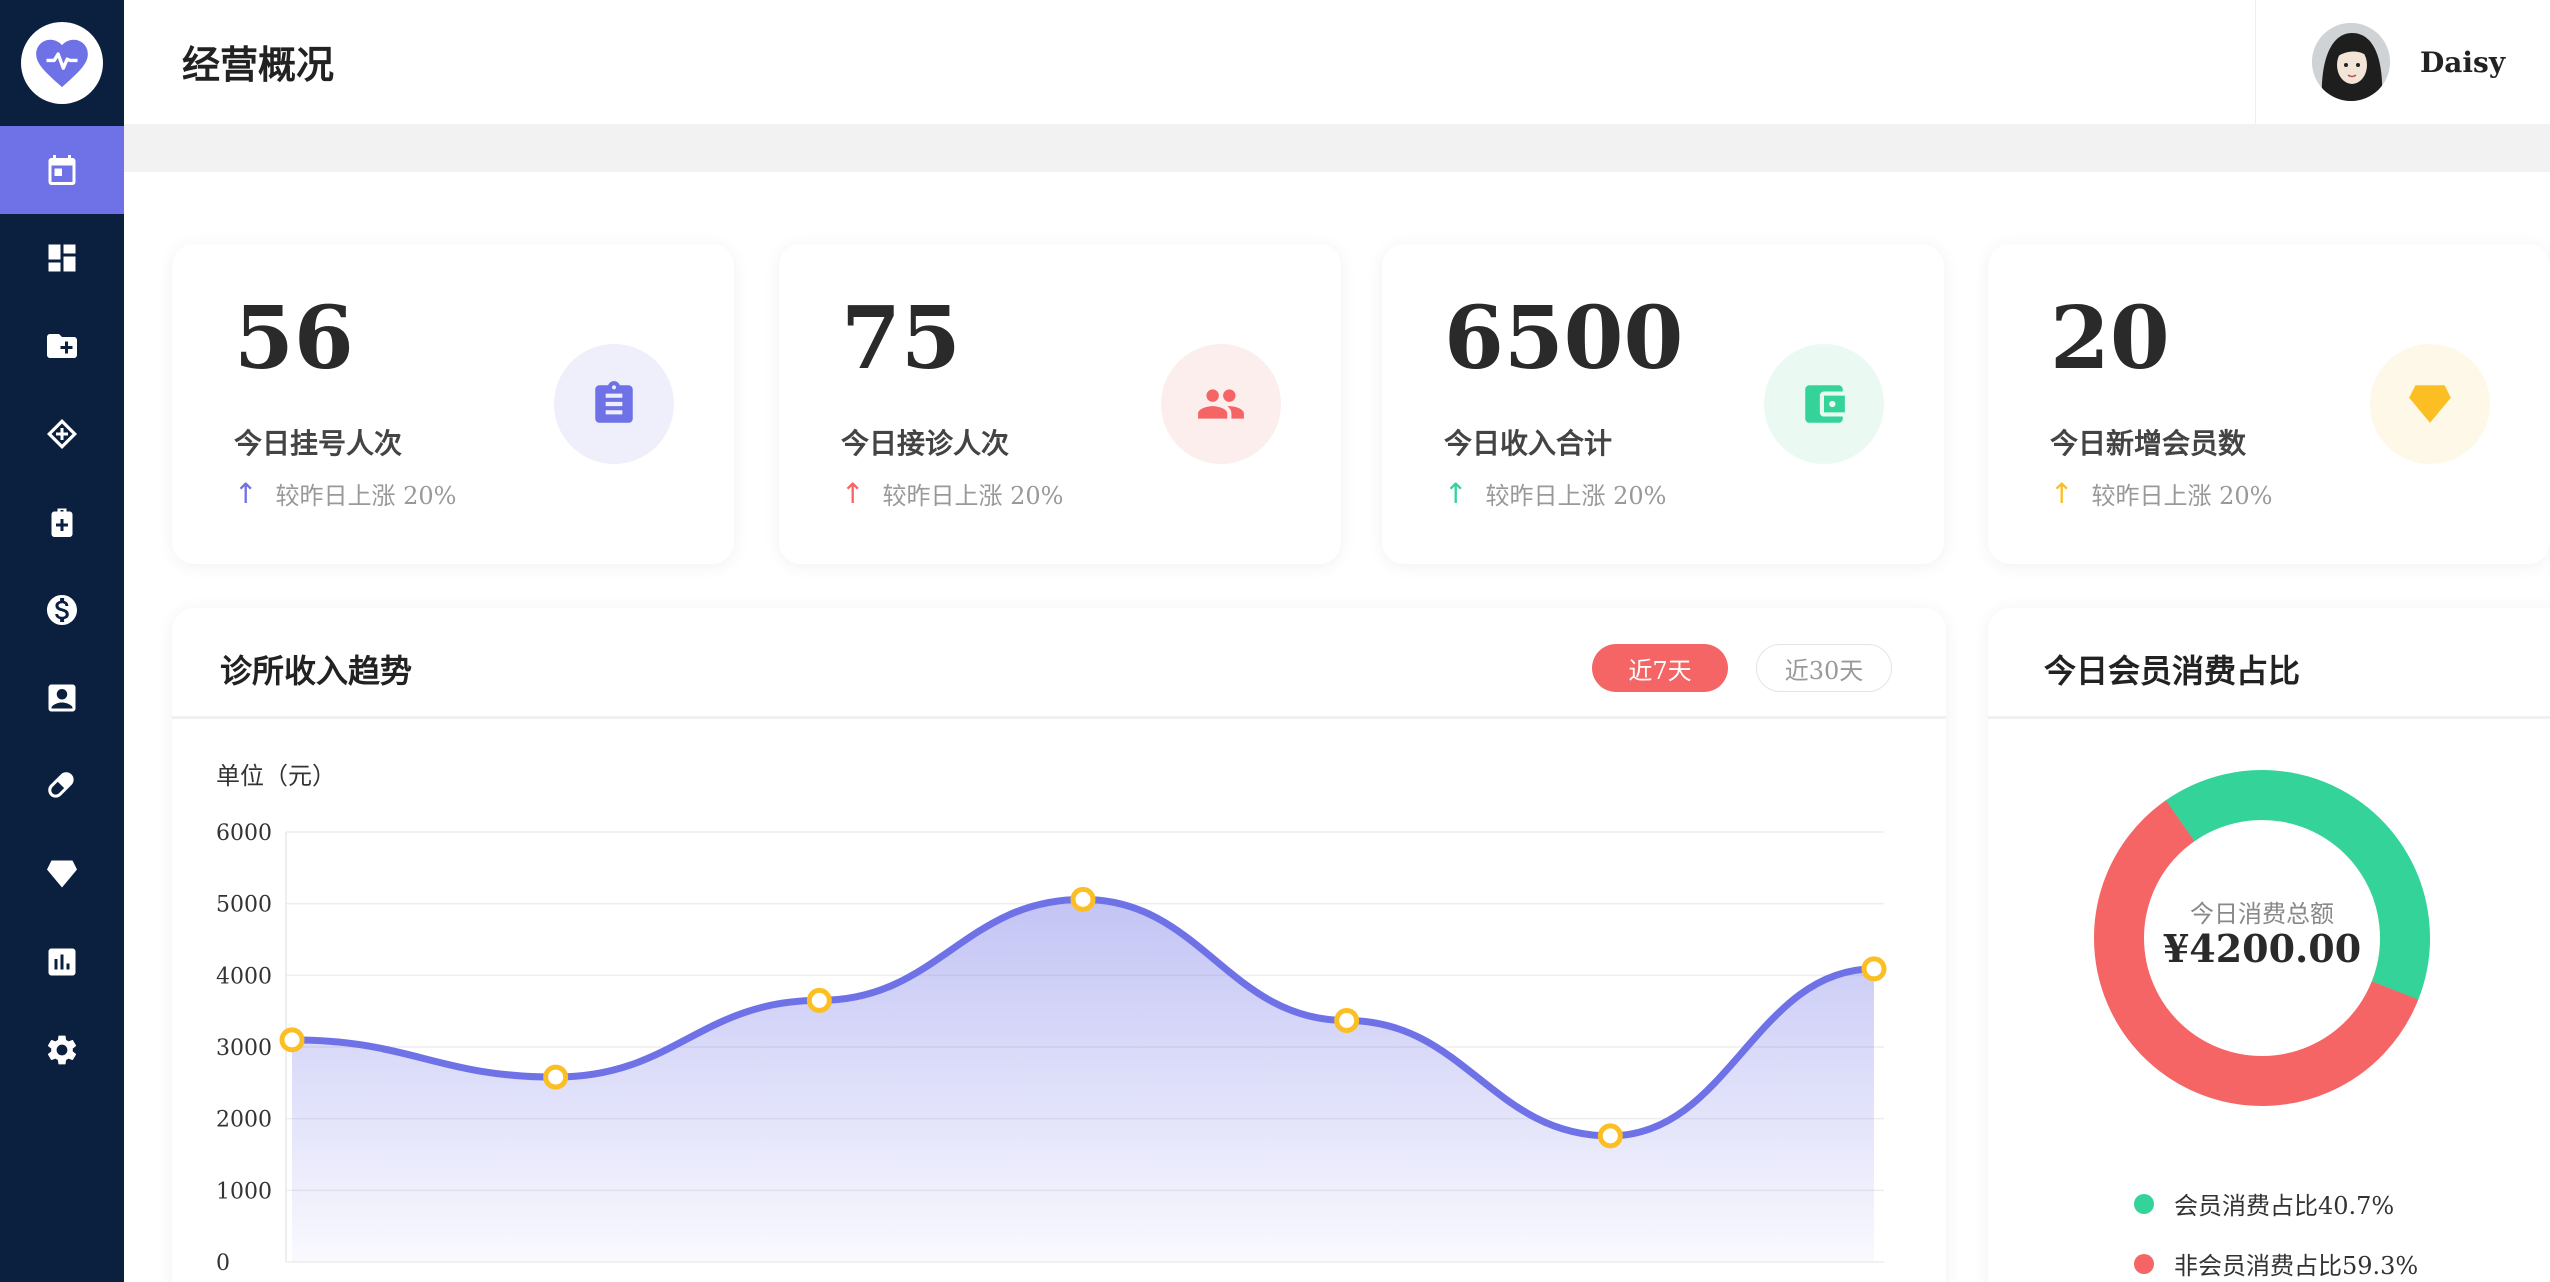 The width and height of the screenshot is (2550, 1282). What do you see at coordinates (925, 443) in the screenshot?
I see `stat-label: 今日接诊人次` at bounding box center [925, 443].